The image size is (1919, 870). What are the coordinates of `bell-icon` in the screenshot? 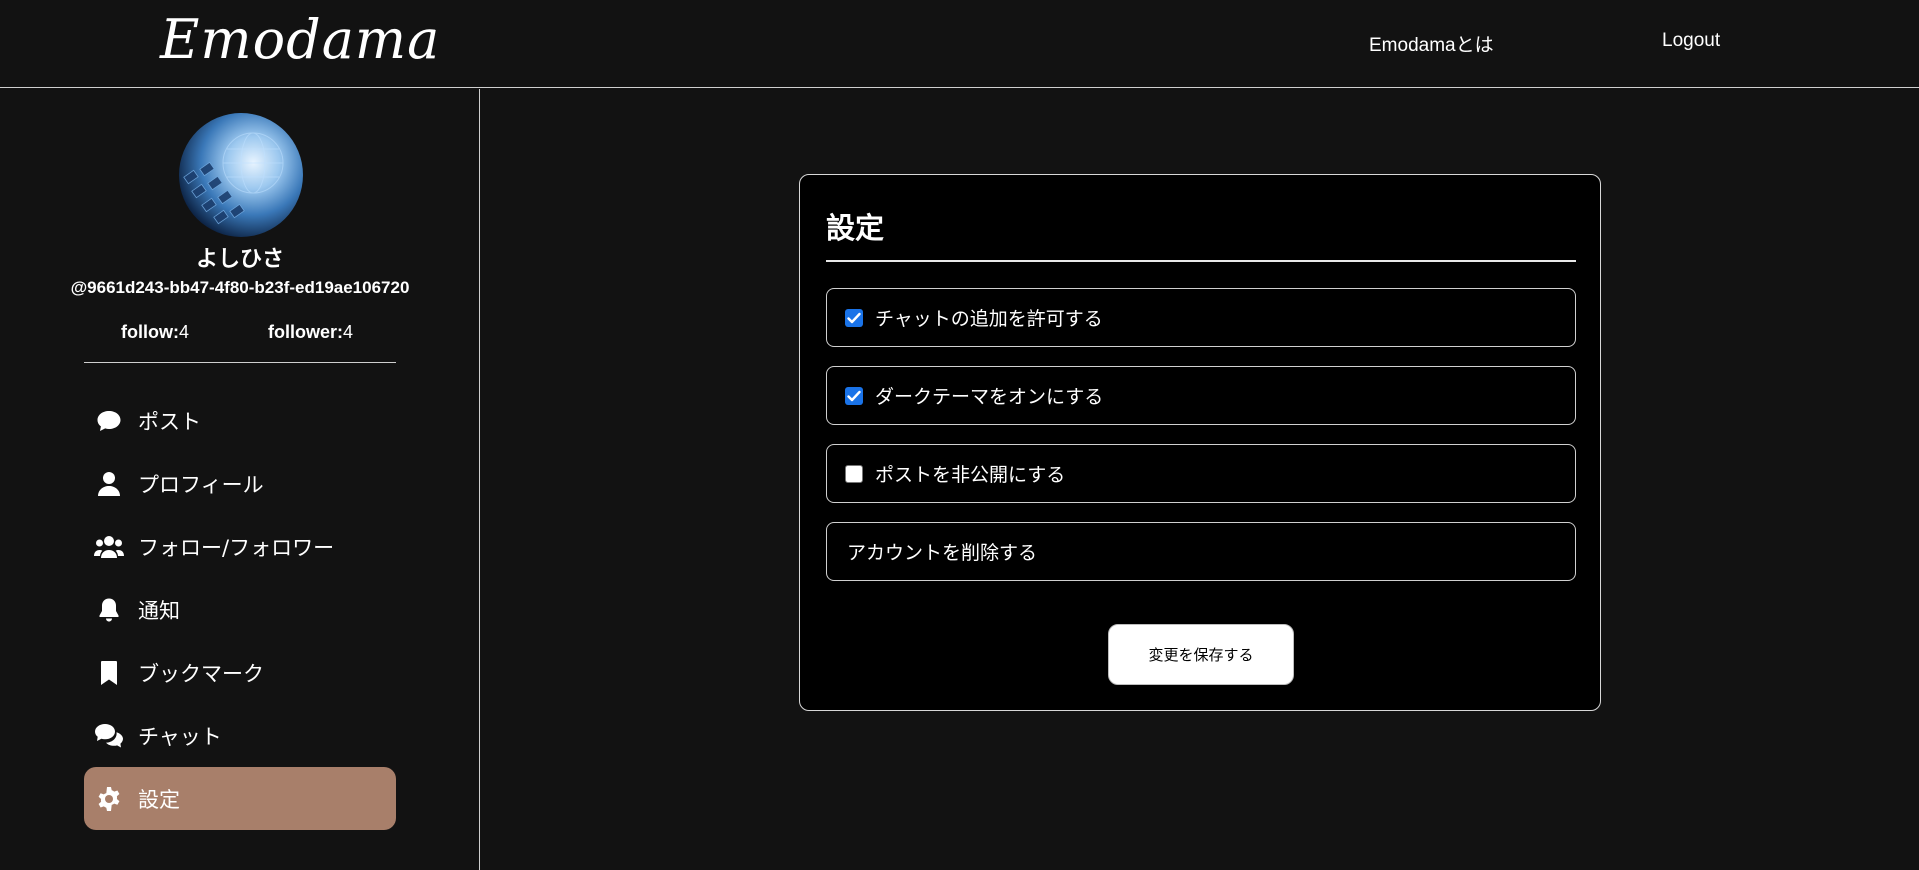 It's located at (109, 610).